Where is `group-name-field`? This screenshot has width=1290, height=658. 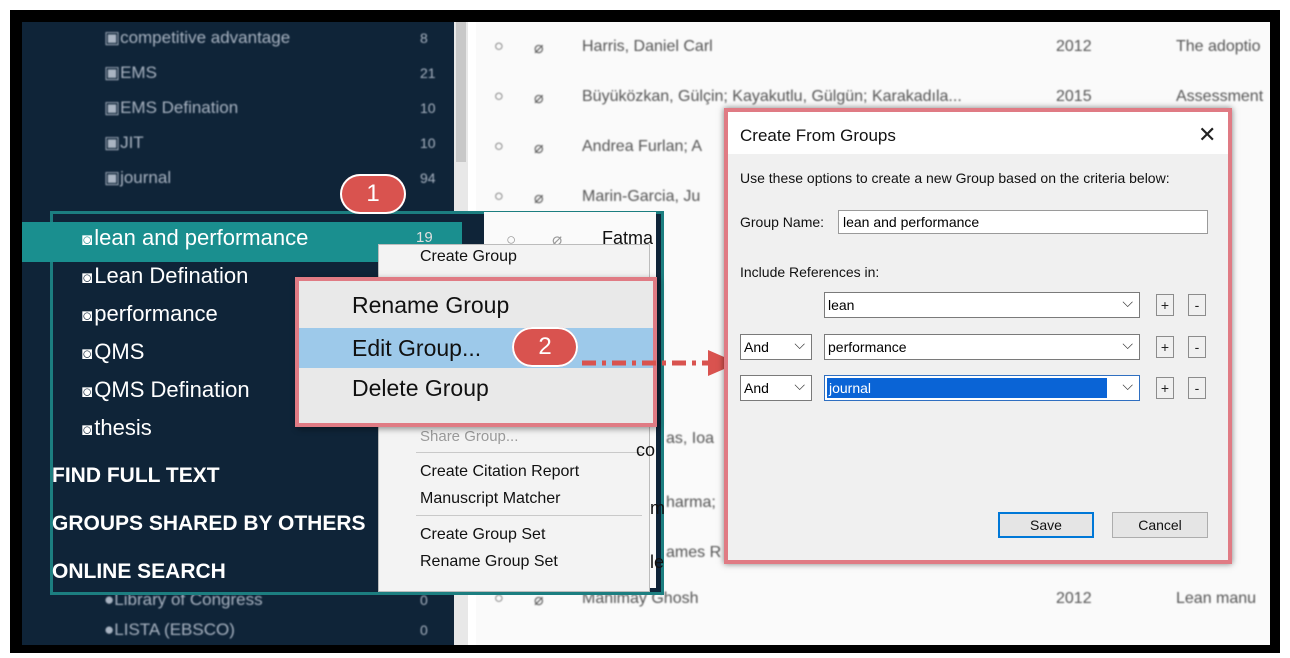 group-name-field is located at coordinates (1023, 222).